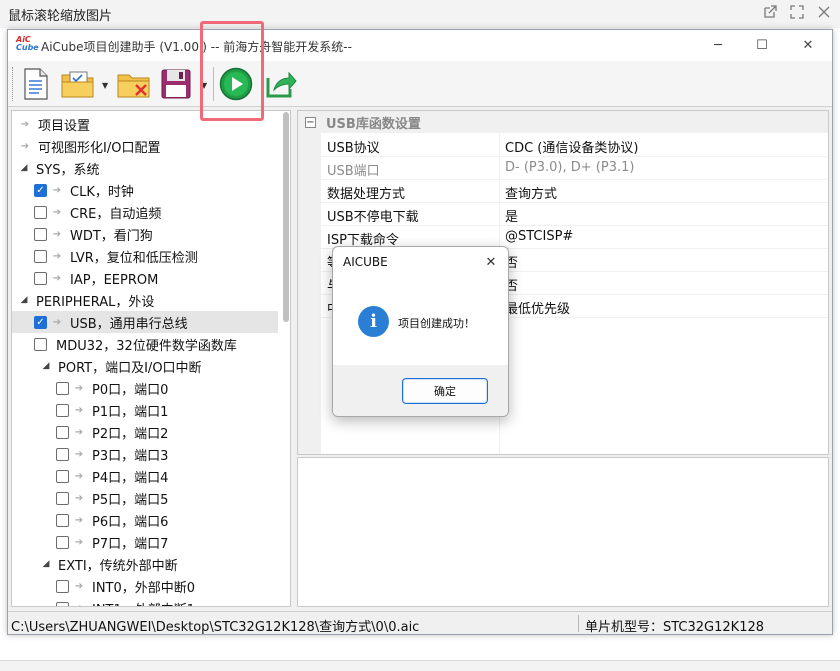 Image resolution: width=840 pixels, height=671 pixels. I want to click on tree-item: ➔ P0口，端口0, so click(145, 388).